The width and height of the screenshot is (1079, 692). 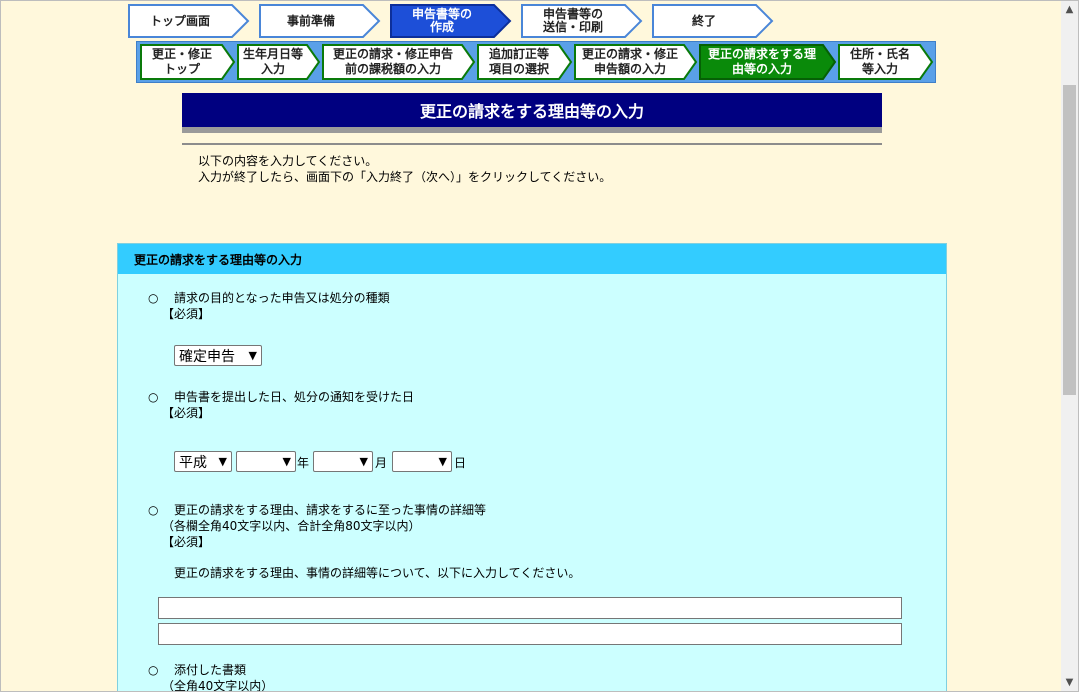 I want to click on question-label: 更正の請求をする理由、請求をするに至った事情の詳細等, so click(x=330, y=510).